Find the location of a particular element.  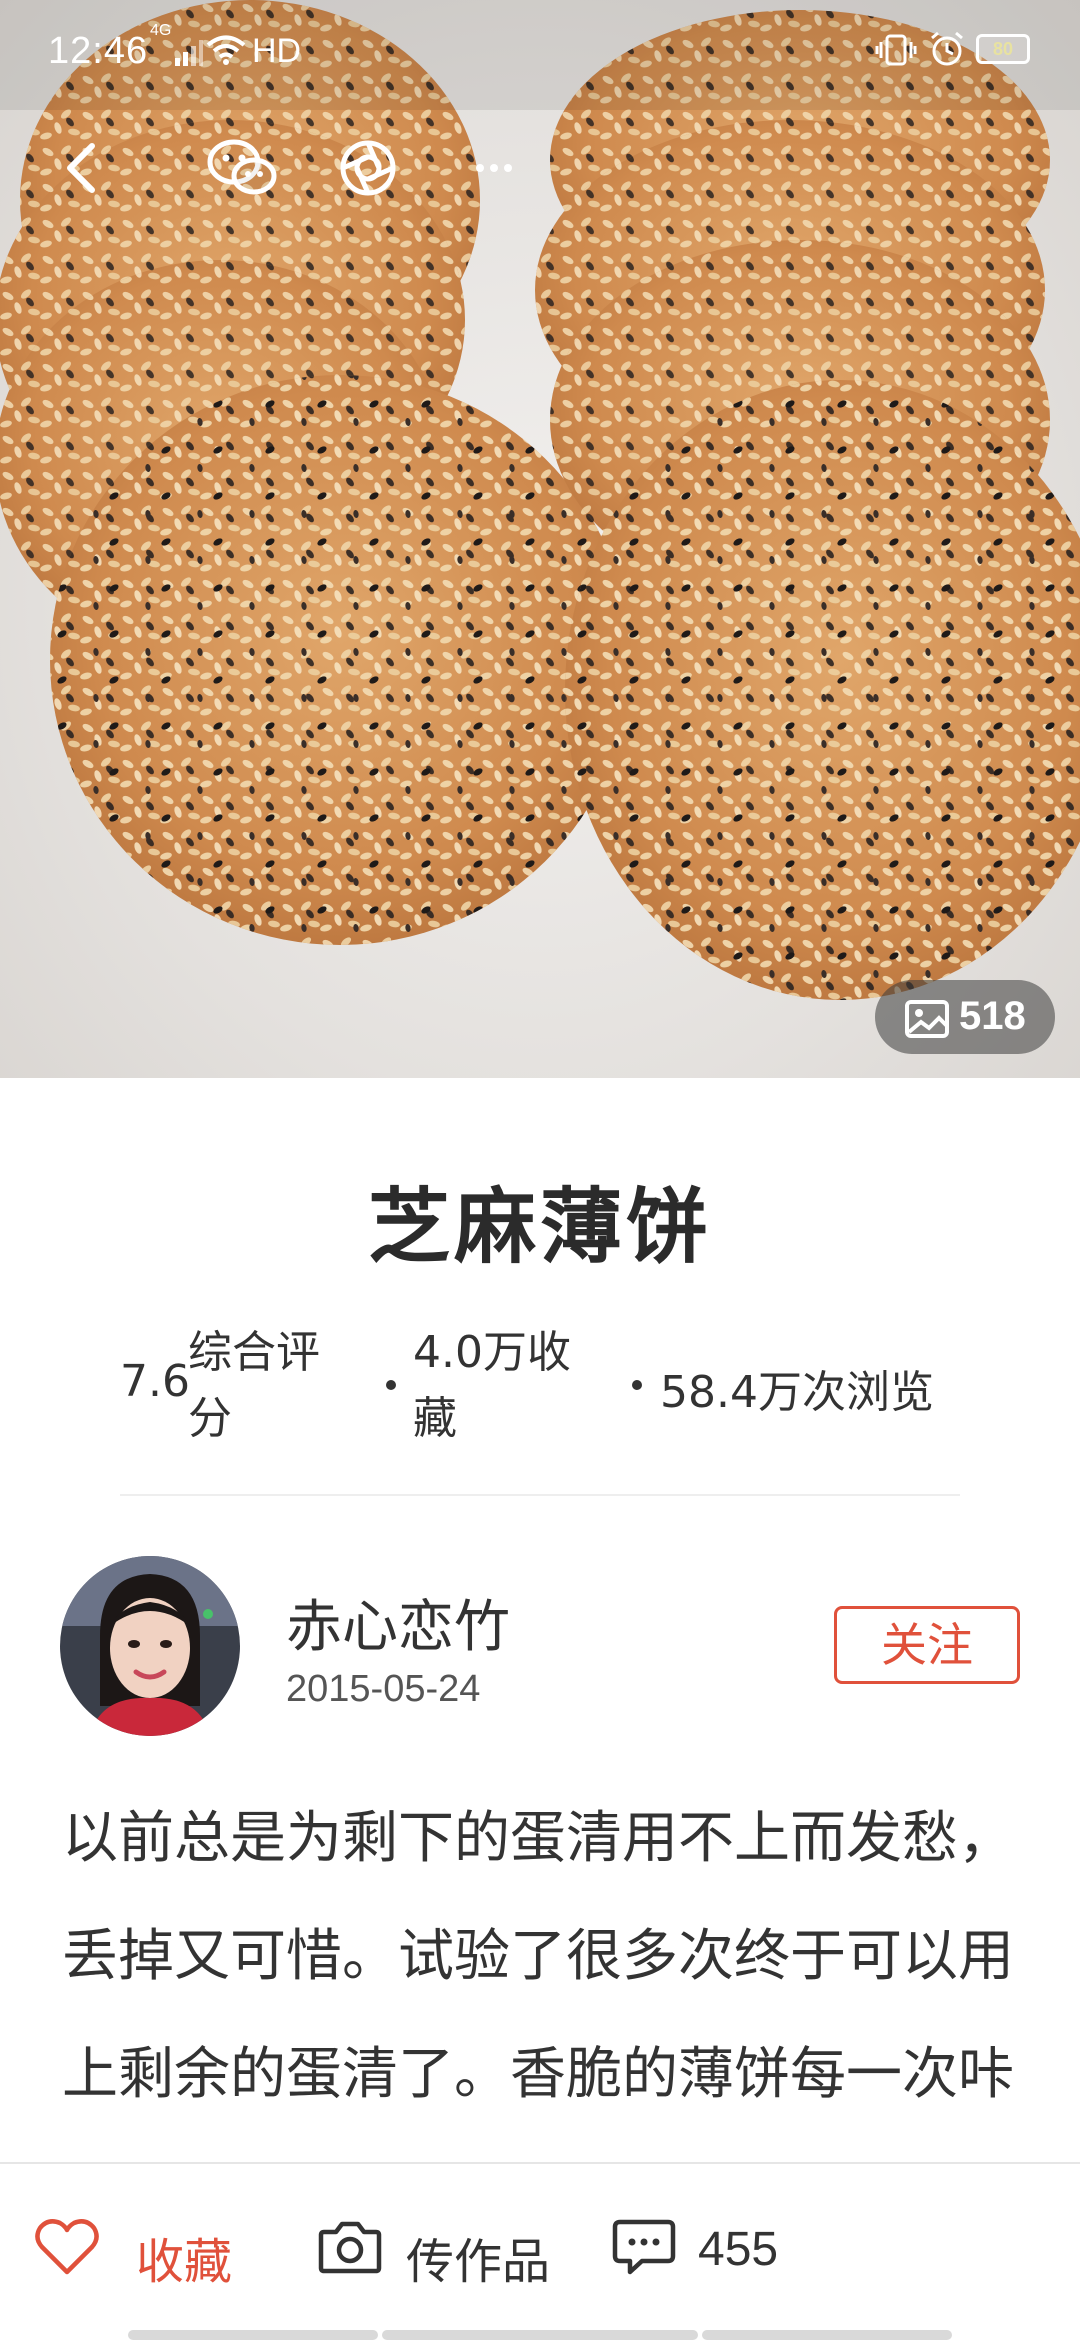

follow-button: 关注 is located at coordinates (927, 1645).